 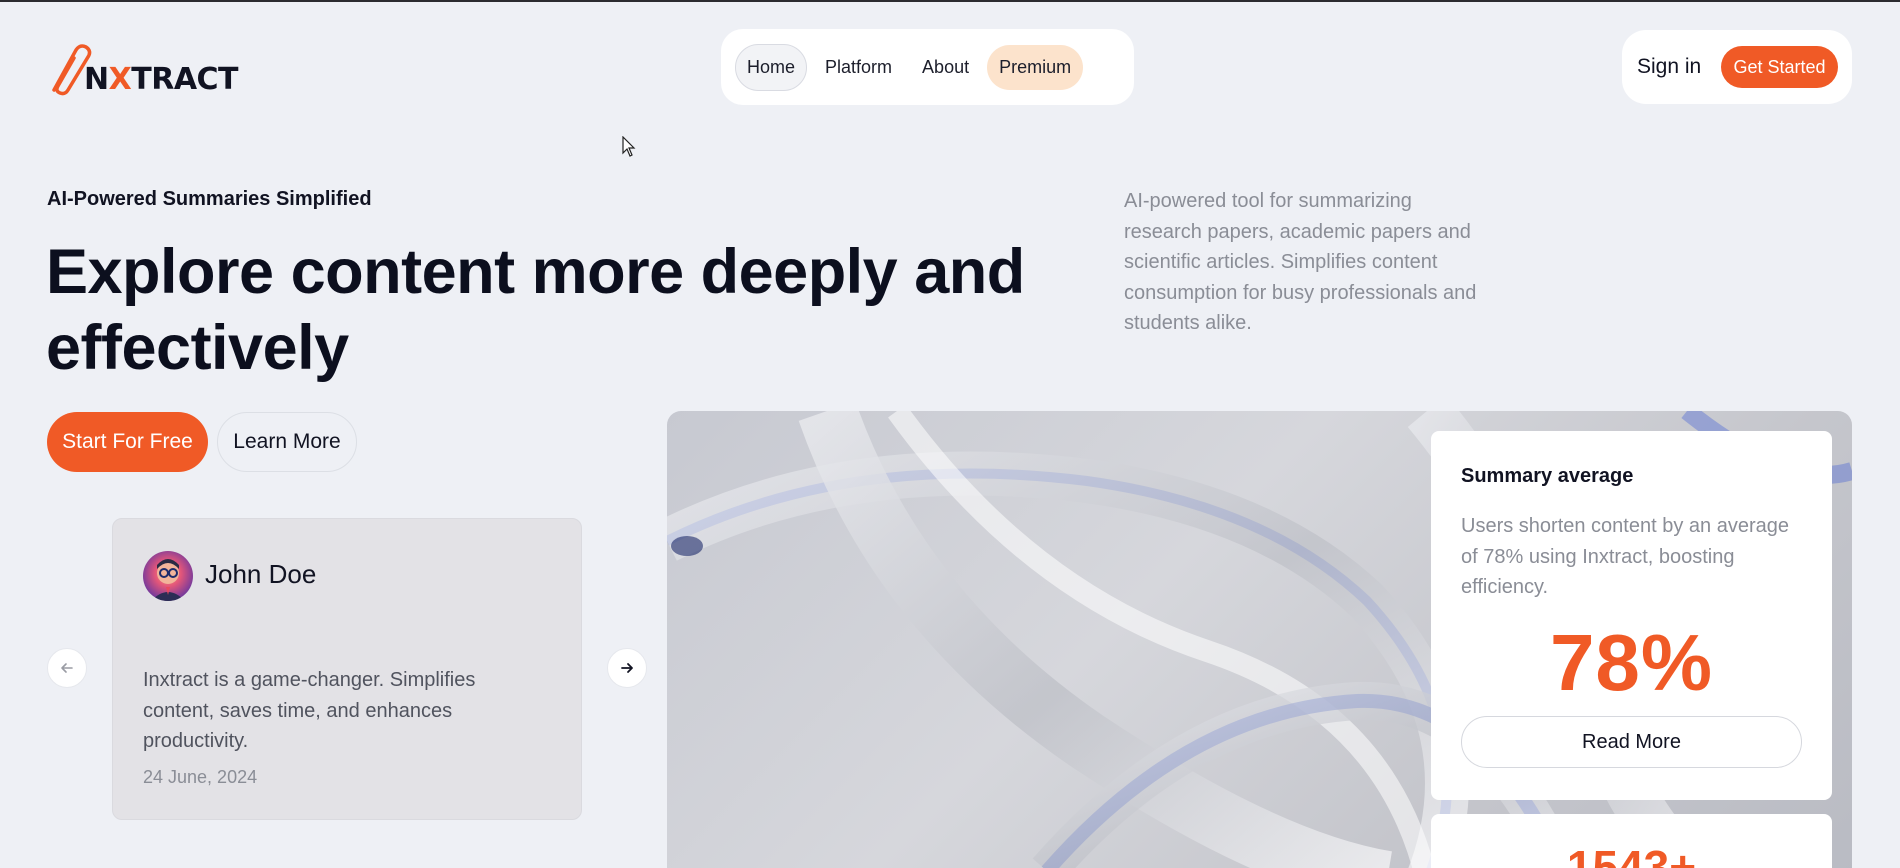 I want to click on sign-in-link: Sign in, so click(x=1669, y=67).